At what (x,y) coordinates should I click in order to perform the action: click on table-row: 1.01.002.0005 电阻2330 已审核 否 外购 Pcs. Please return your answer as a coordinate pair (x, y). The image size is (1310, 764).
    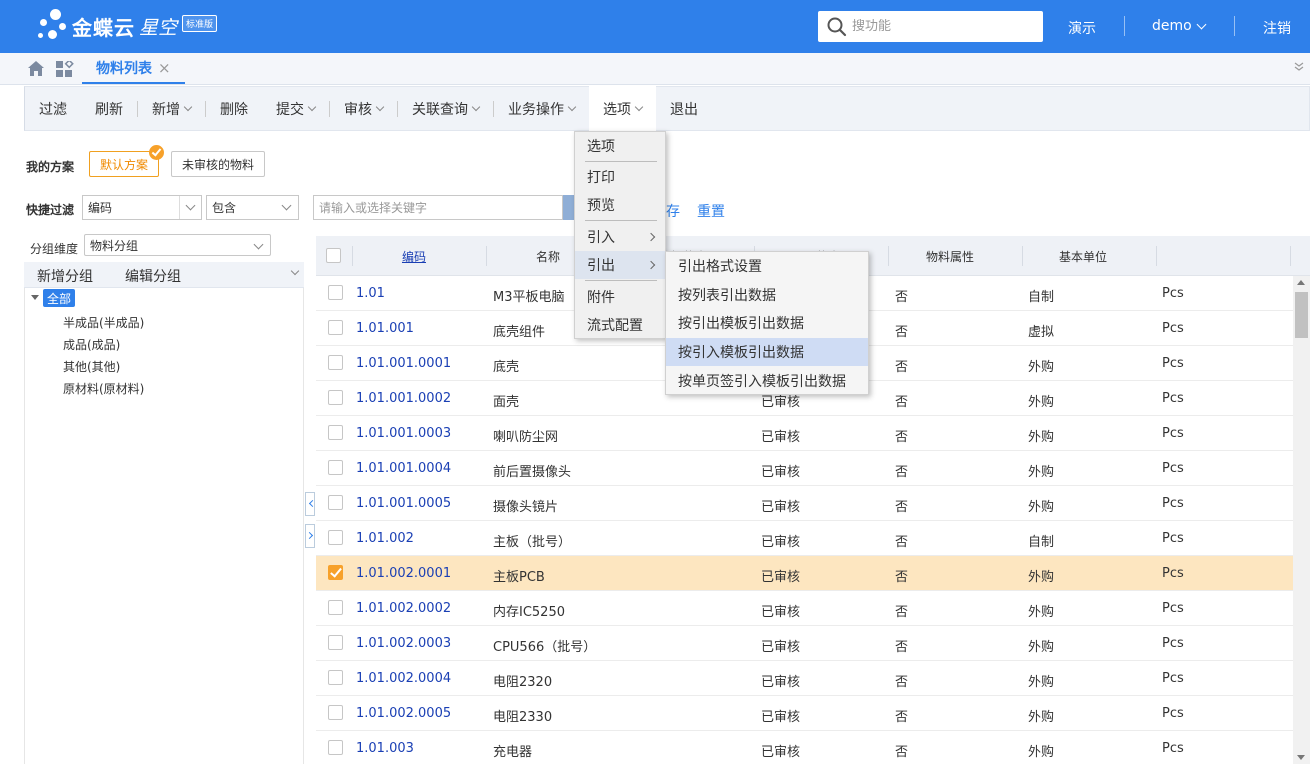
    Looking at the image, I should click on (805, 713).